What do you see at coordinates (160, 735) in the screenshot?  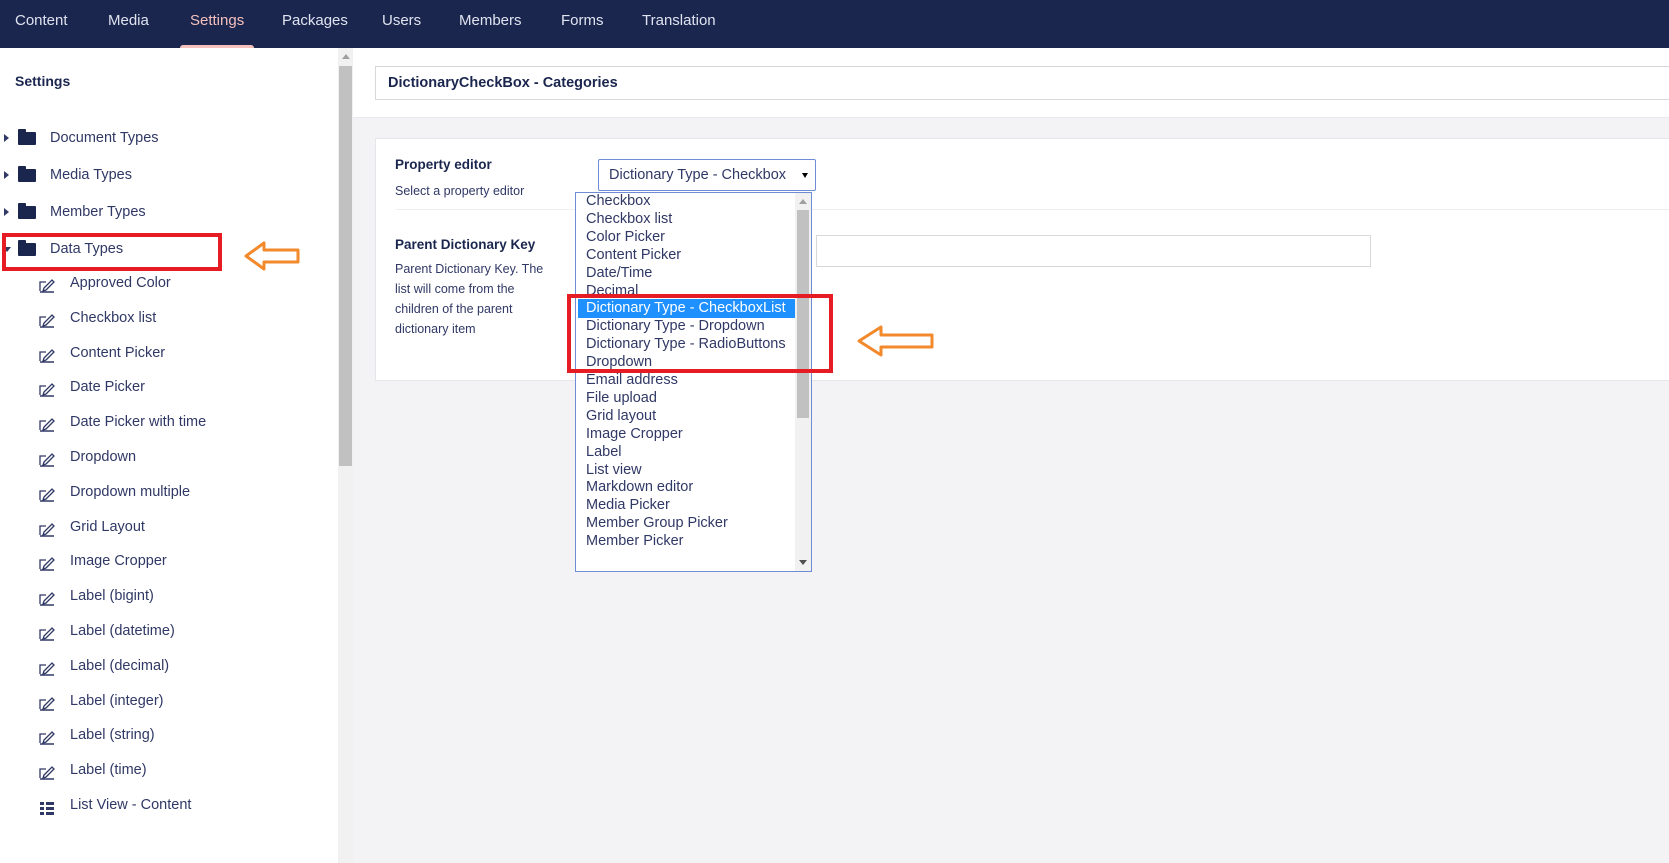 I see `tree-item-data-type: Label (string)` at bounding box center [160, 735].